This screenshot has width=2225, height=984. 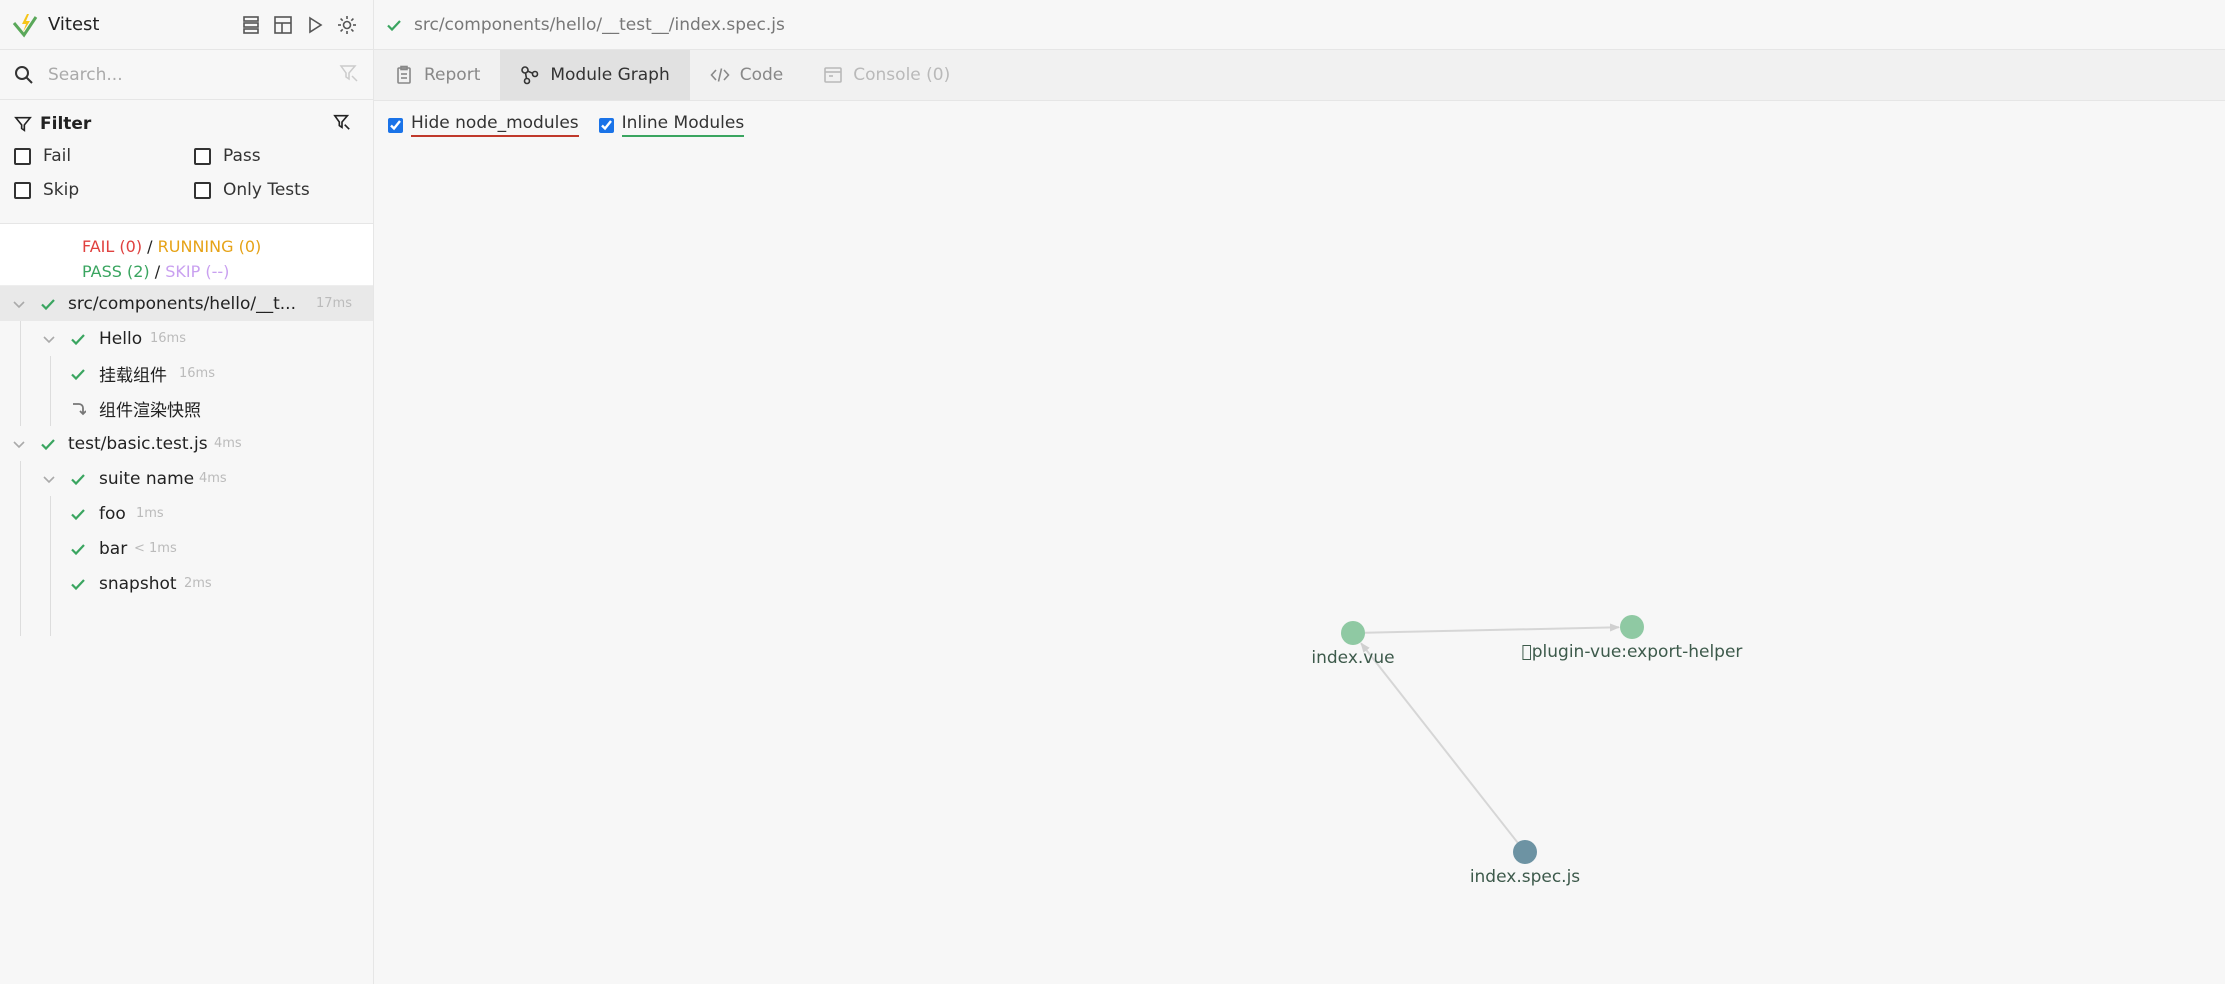 I want to click on tree-item-duration: 2ms, so click(x=198, y=583).